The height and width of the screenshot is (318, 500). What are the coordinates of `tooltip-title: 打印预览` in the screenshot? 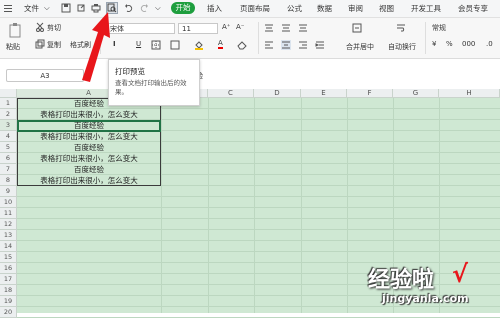 It's located at (130, 71).